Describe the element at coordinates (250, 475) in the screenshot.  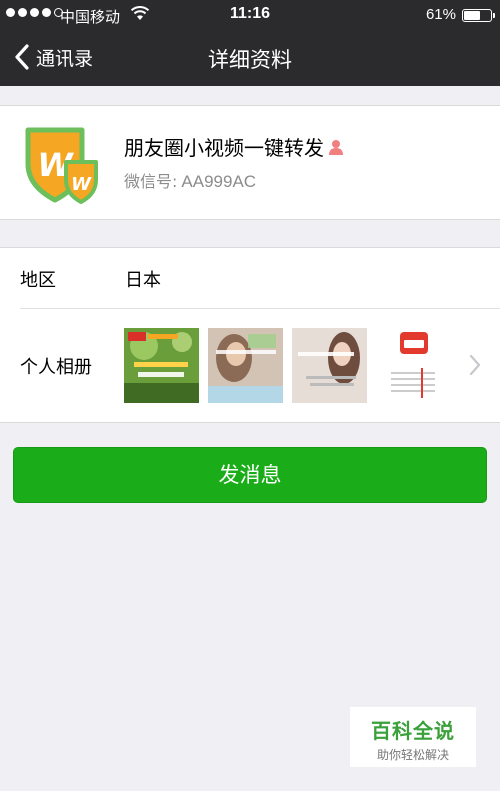
I see `send-message-button: 发消息` at that location.